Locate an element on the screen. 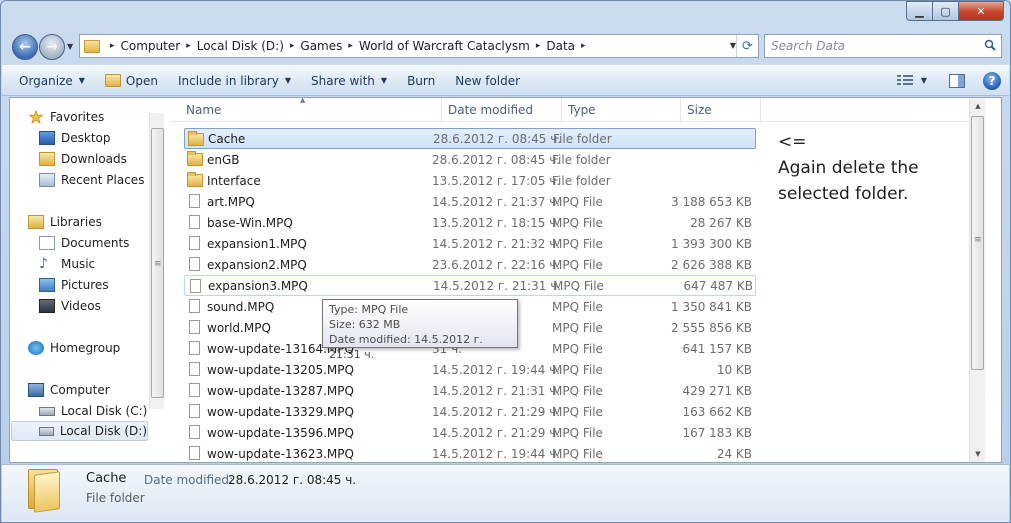 This screenshot has height=523, width=1011. file-size: 10 KB is located at coordinates (734, 369).